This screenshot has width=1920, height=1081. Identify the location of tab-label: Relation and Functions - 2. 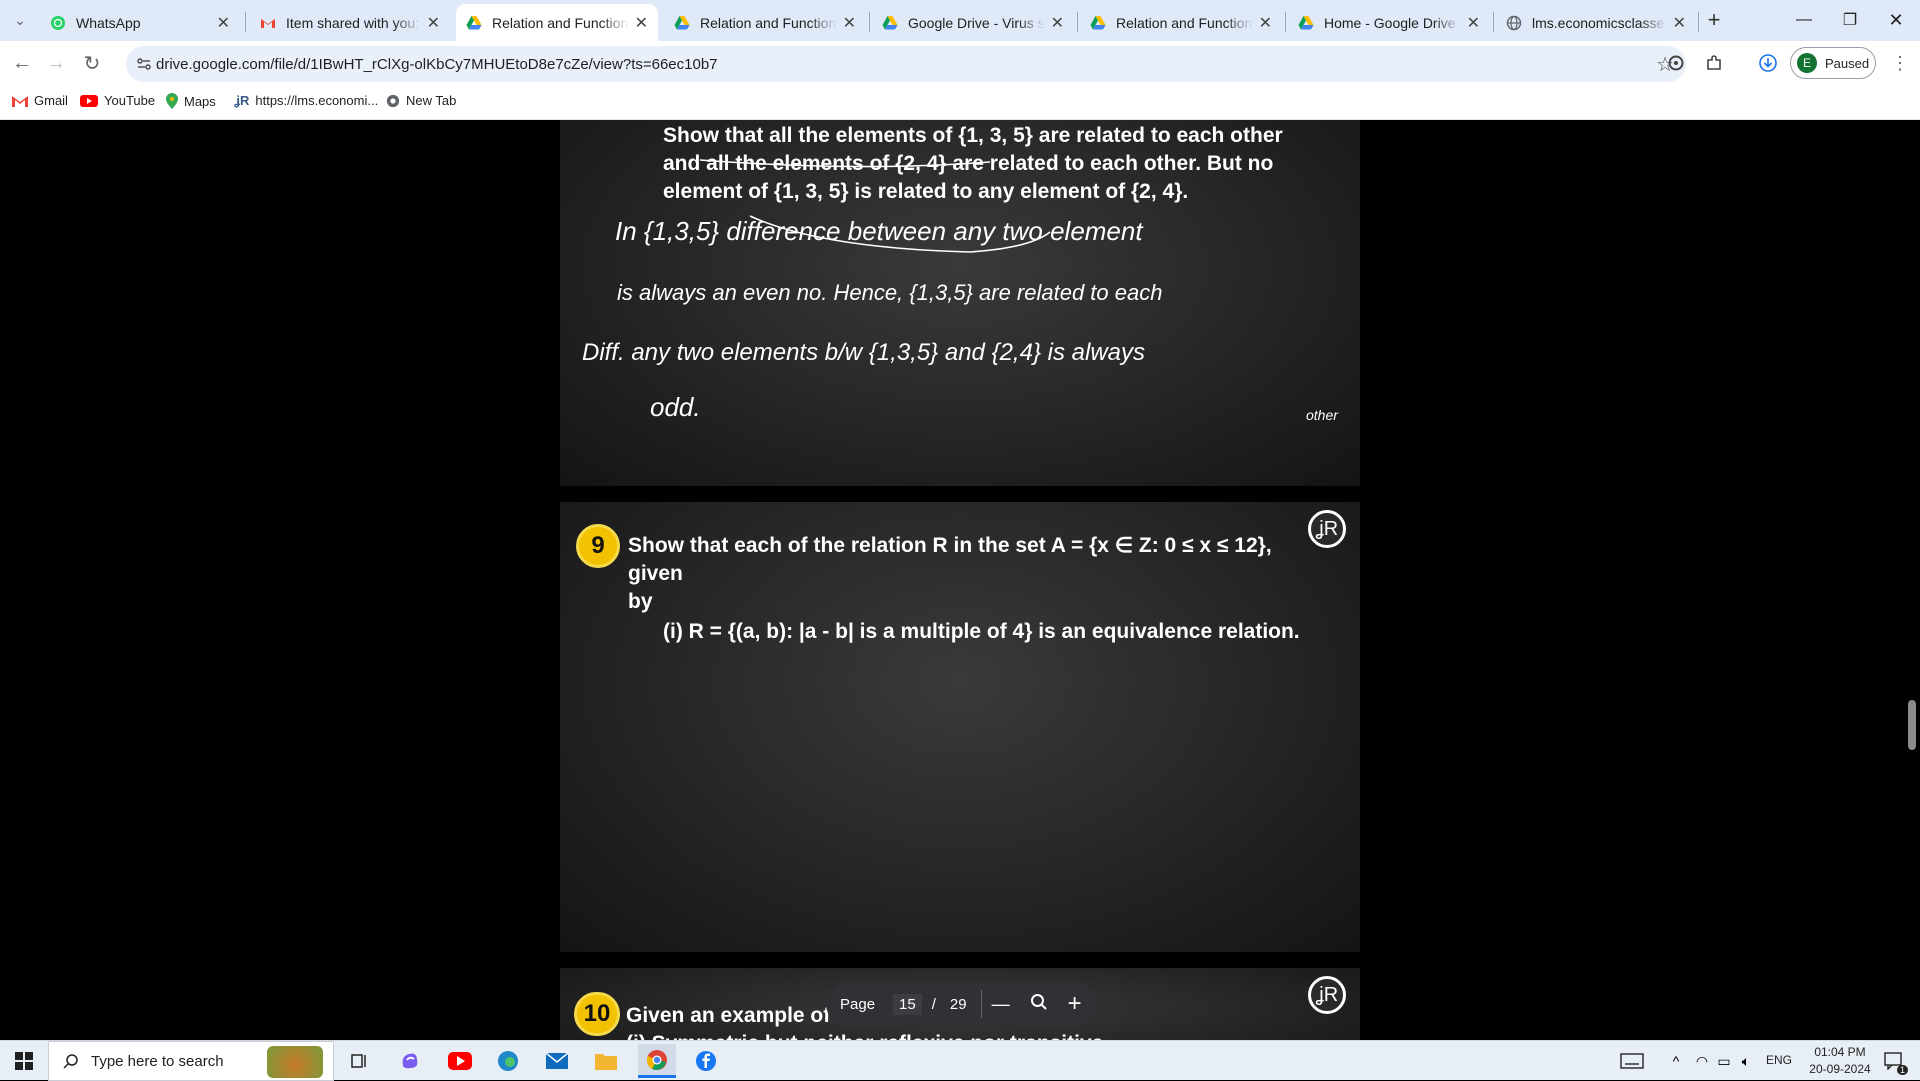
(768, 22).